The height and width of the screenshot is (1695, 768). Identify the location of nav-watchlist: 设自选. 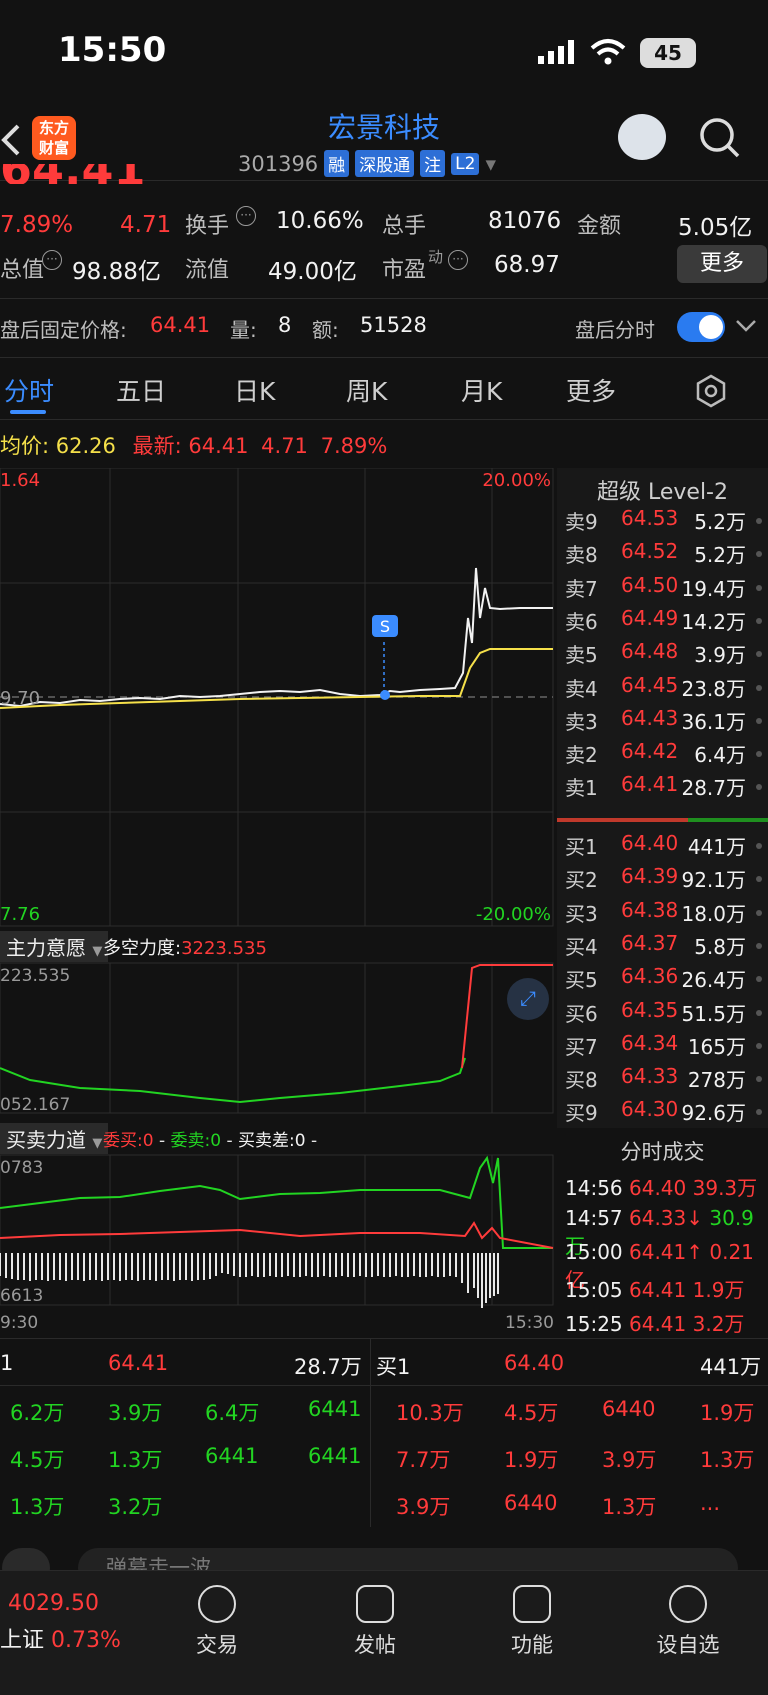
(688, 1622).